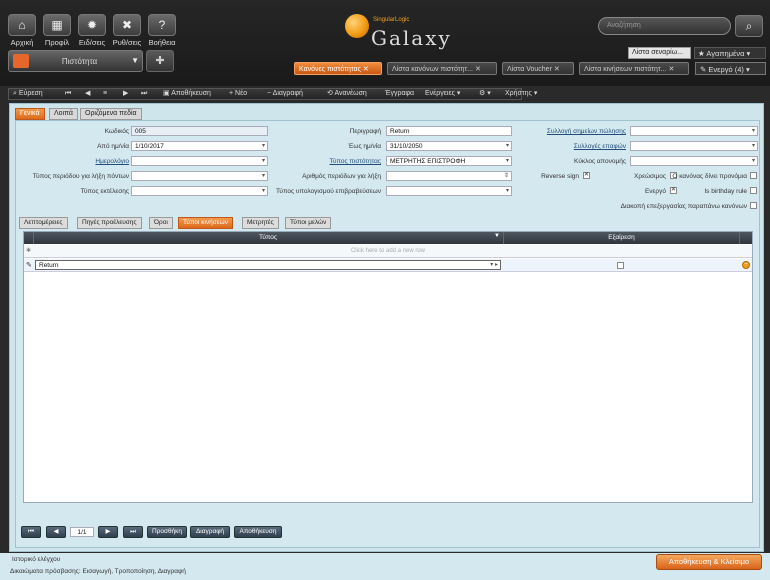 The height and width of the screenshot is (580, 770). What do you see at coordinates (31, 532) in the screenshot?
I see `first-page-icon: ⏮` at bounding box center [31, 532].